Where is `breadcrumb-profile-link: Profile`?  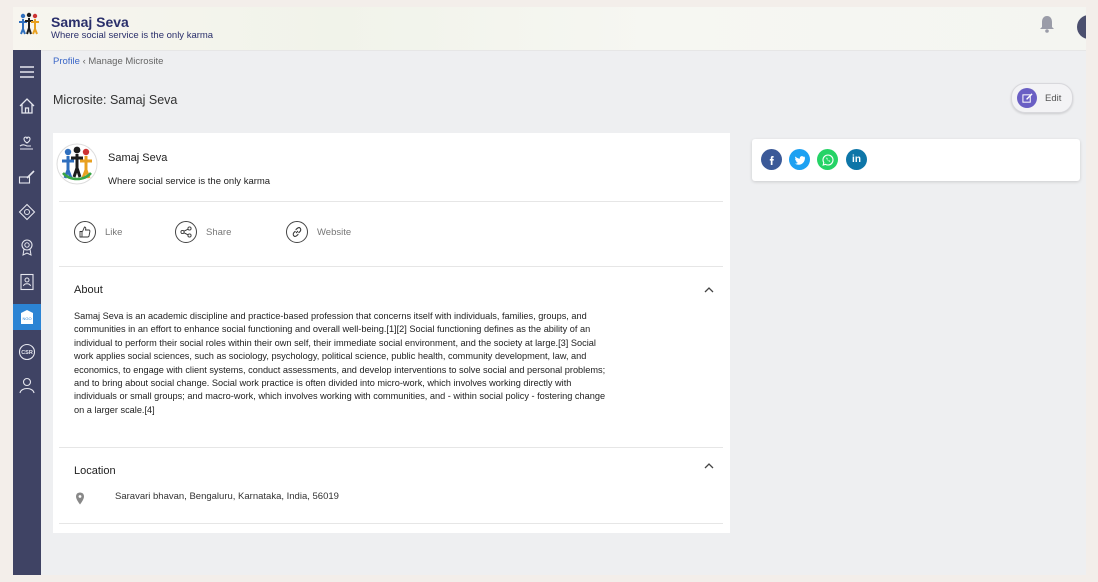 breadcrumb-profile-link: Profile is located at coordinates (66, 61).